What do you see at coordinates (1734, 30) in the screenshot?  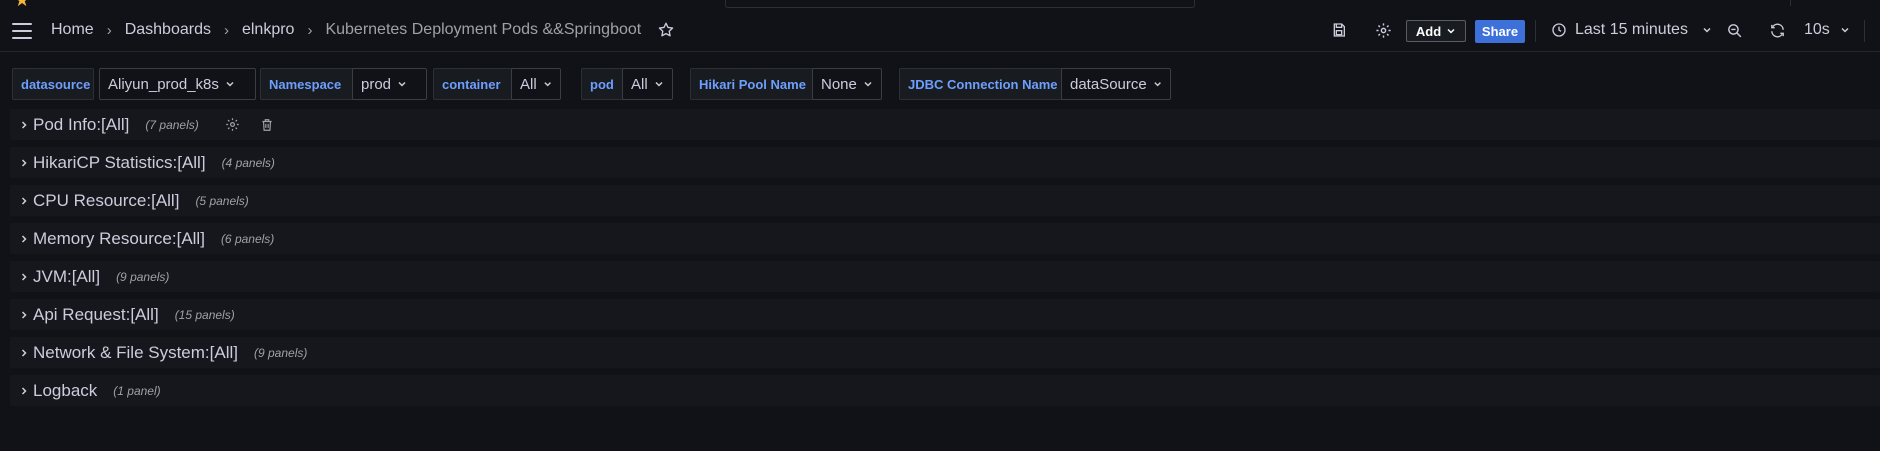 I see `zoom-out-icon` at bounding box center [1734, 30].